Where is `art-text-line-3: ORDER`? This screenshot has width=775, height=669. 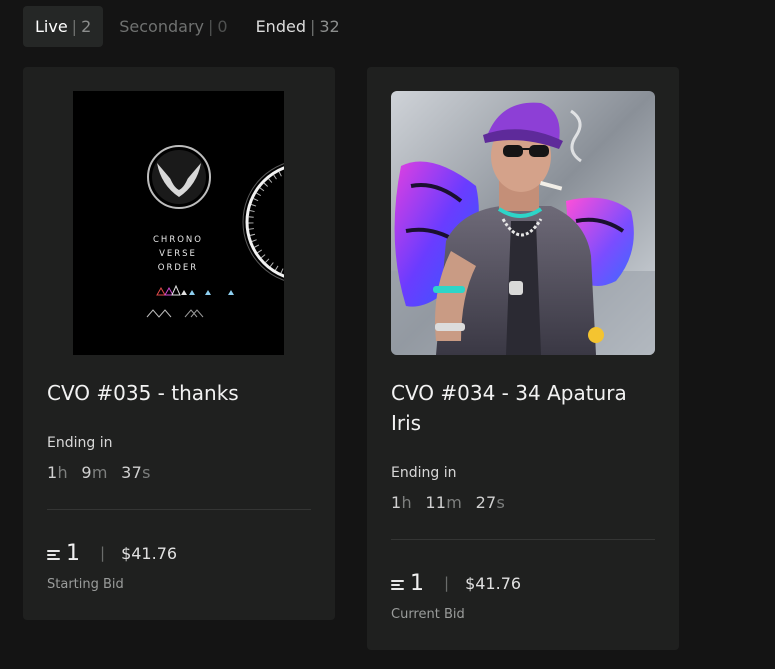
art-text-line-3: ORDER is located at coordinates (178, 268).